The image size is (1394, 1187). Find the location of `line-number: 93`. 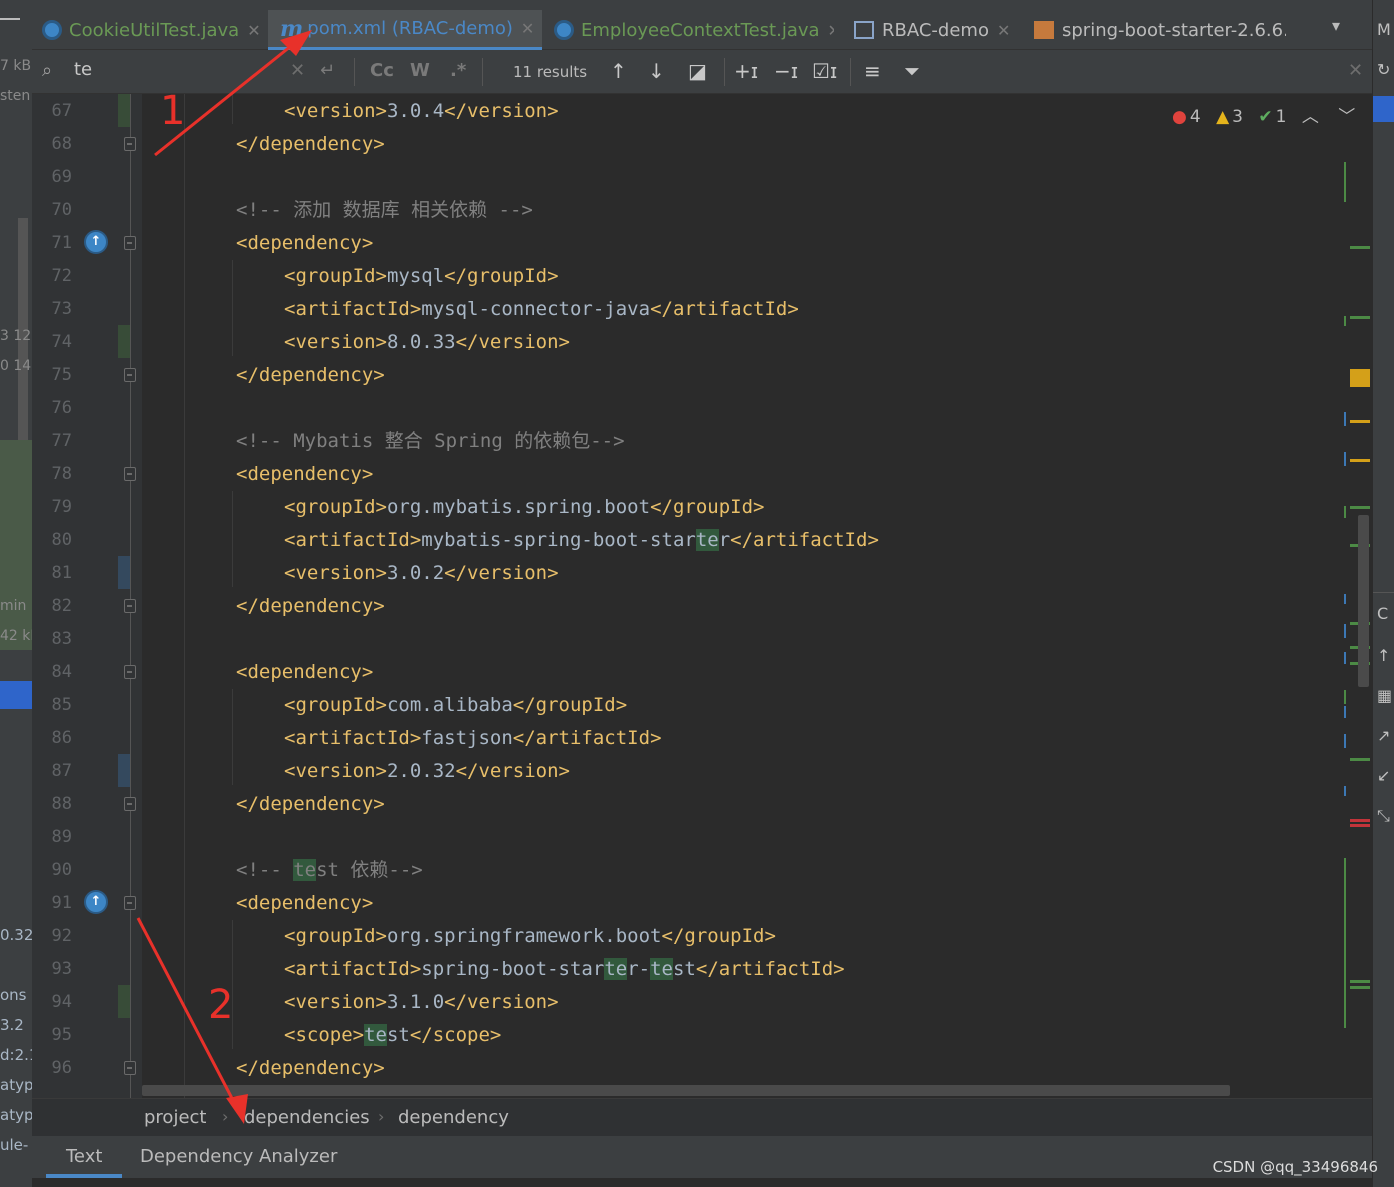

line-number: 93 is located at coordinates (52, 969).